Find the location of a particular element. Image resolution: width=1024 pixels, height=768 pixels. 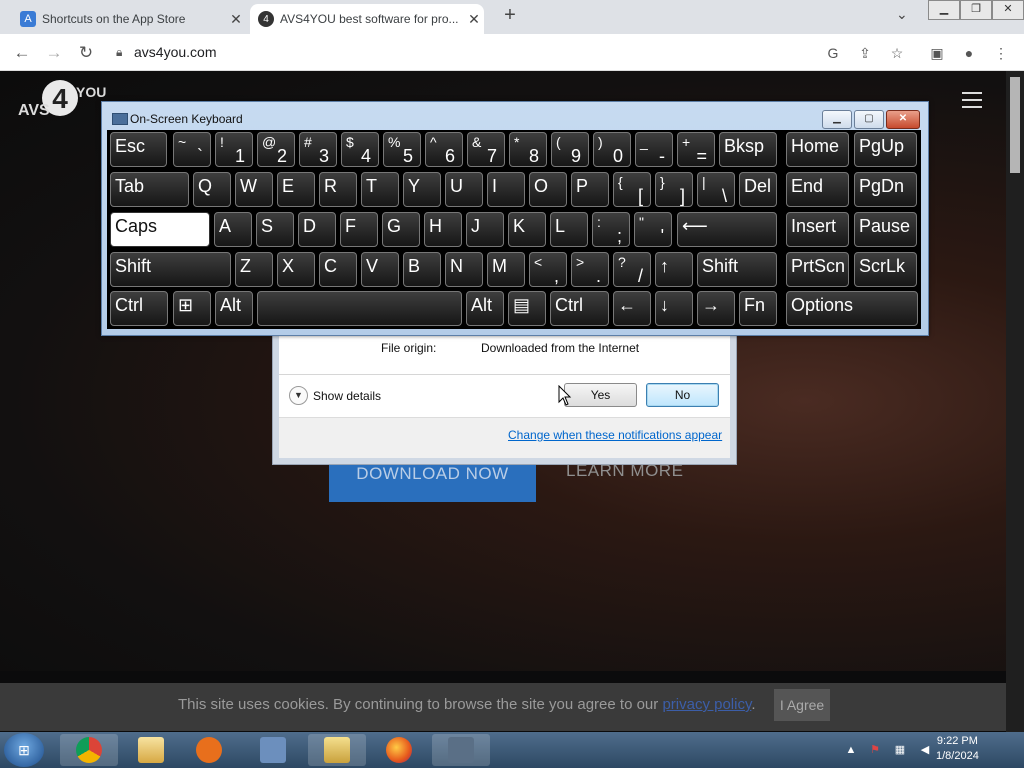

key-tab: Tab is located at coordinates (149, 189).